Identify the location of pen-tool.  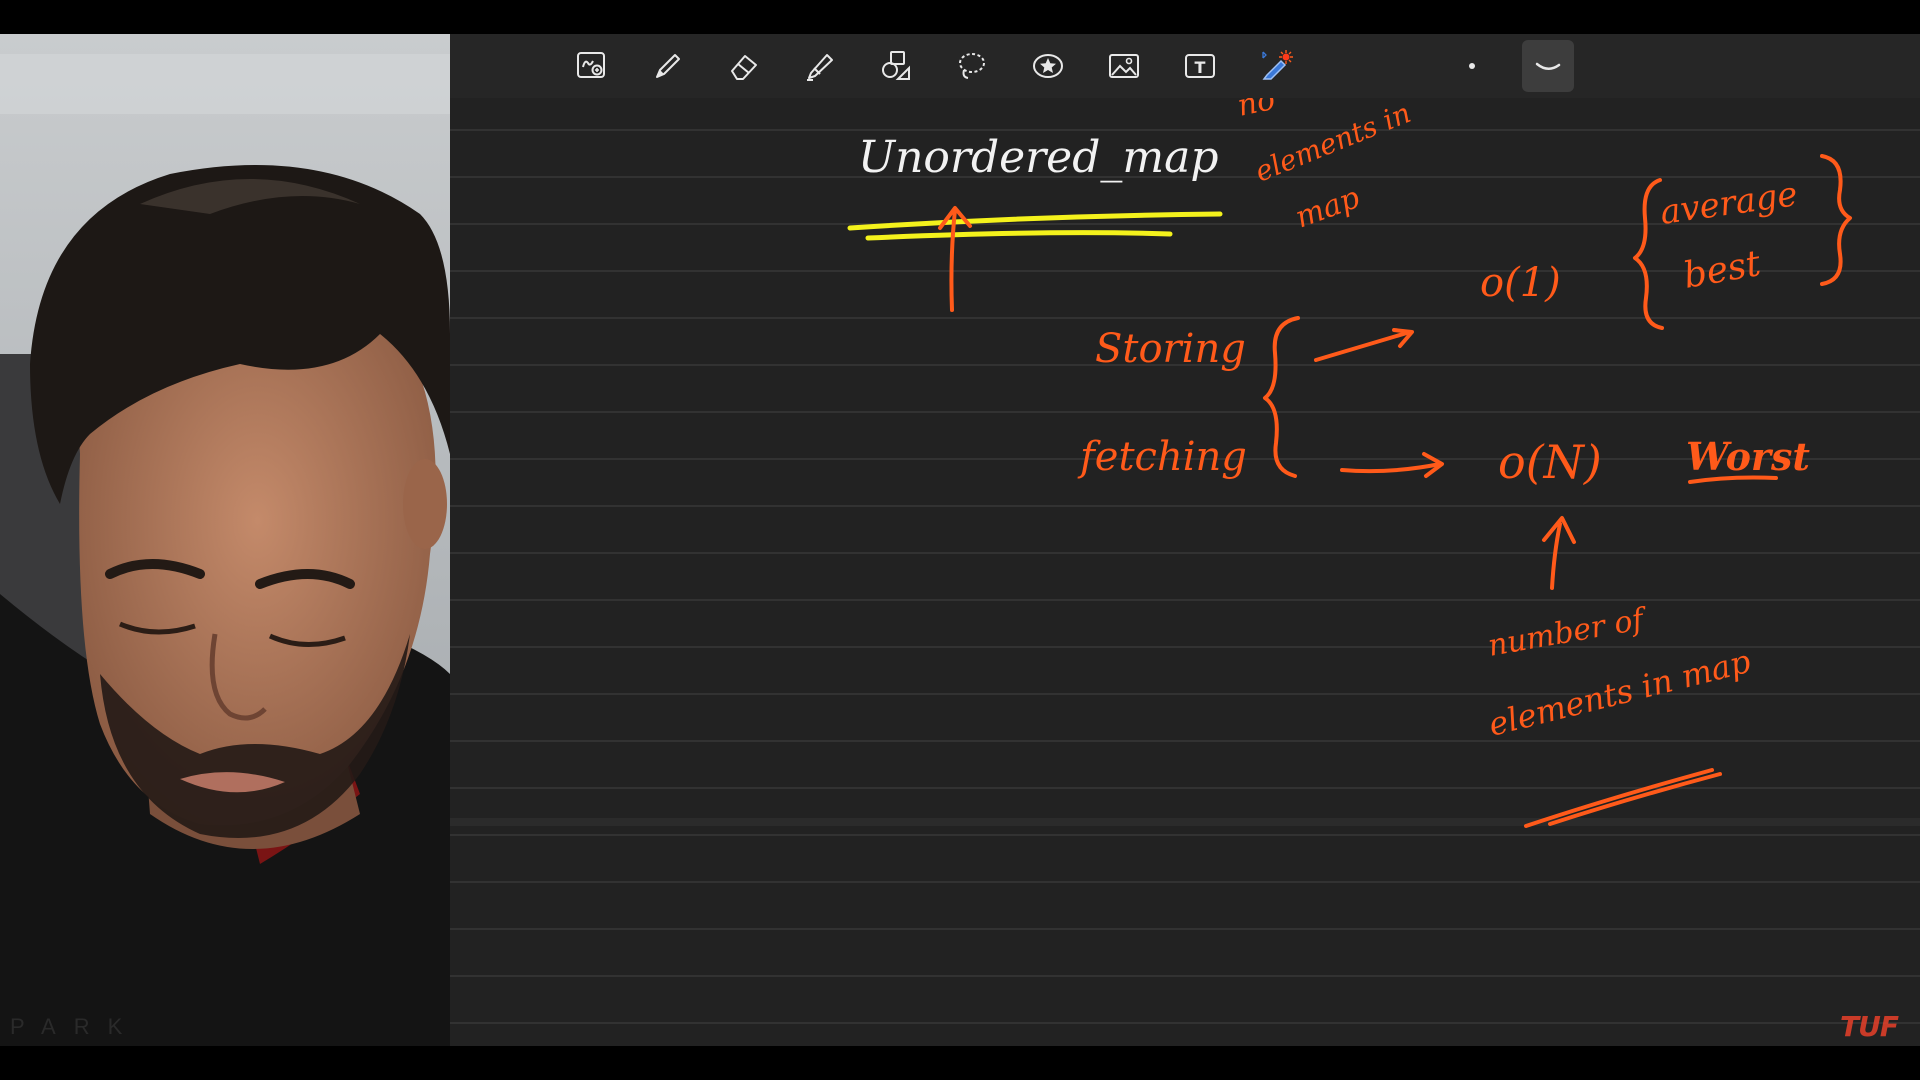
(668, 66).